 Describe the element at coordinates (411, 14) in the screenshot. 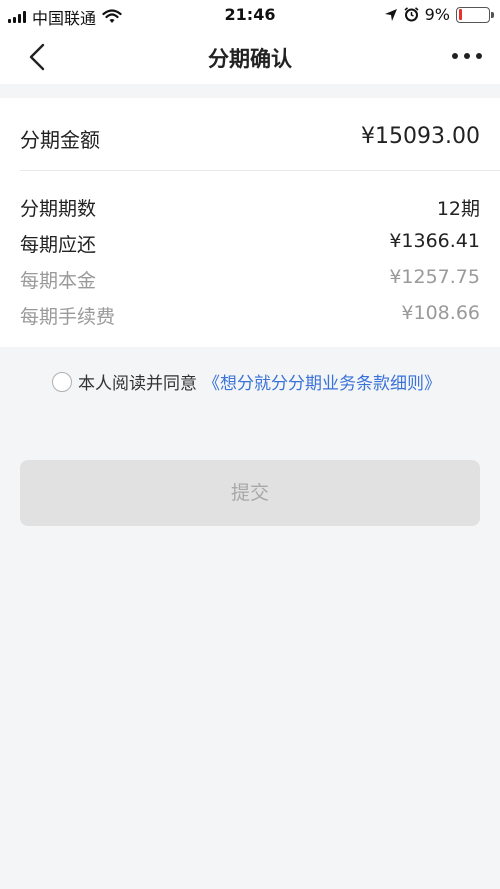

I see `alarm-icon` at that location.